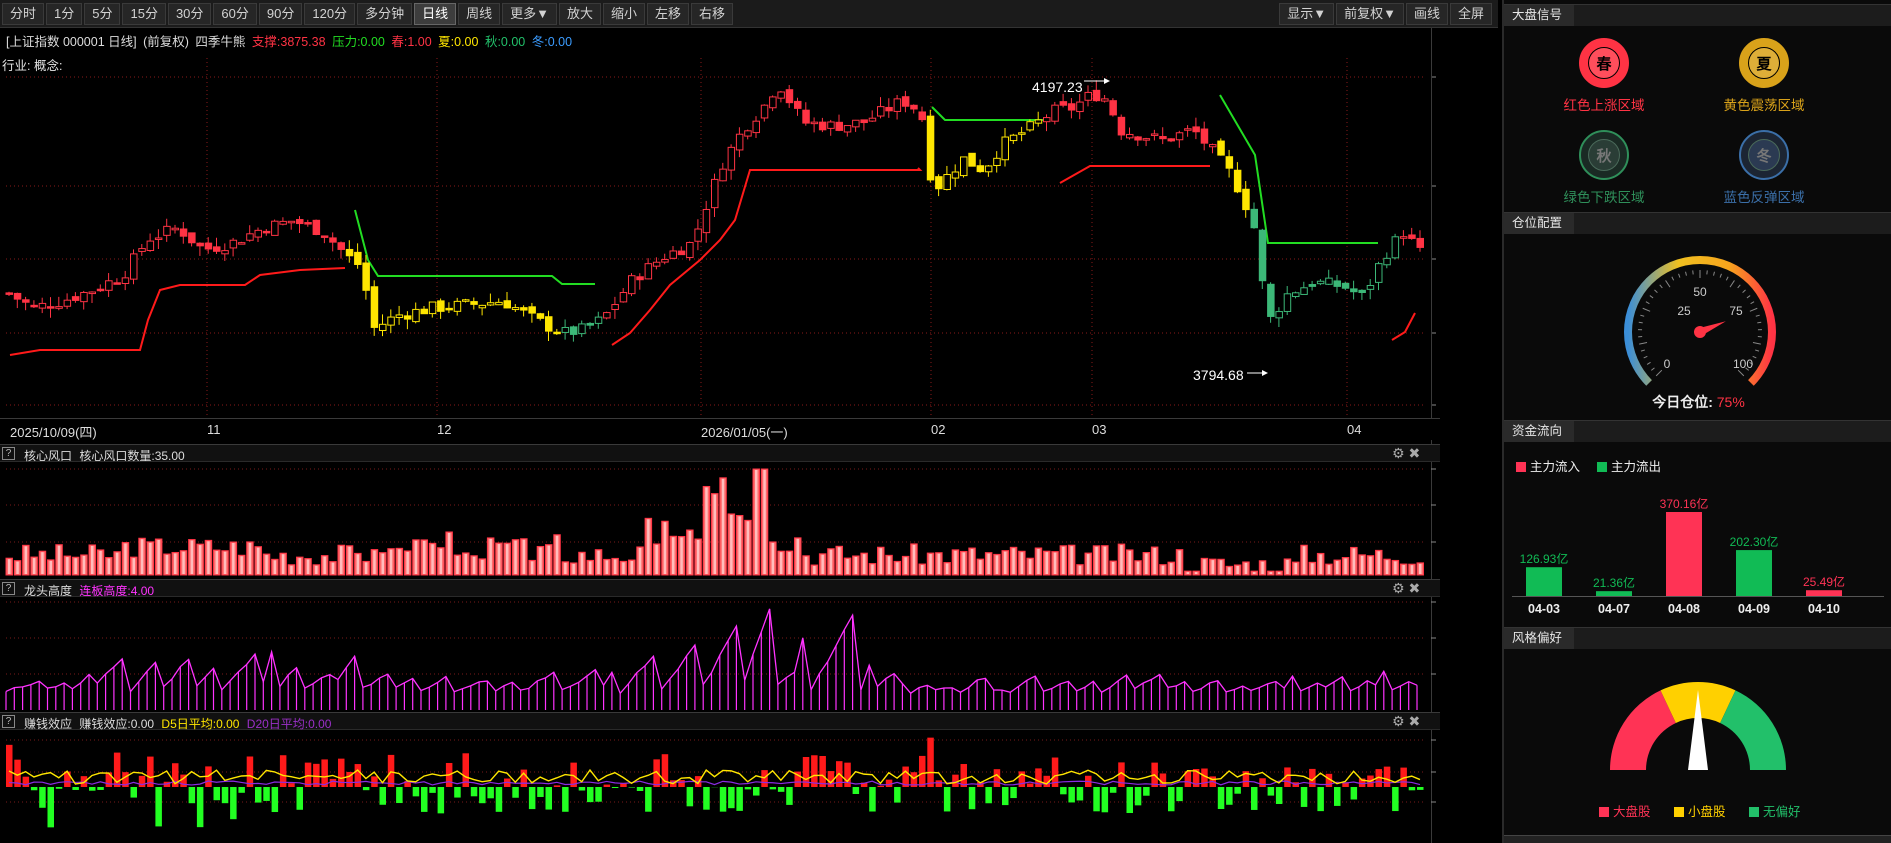  Describe the element at coordinates (1539, 431) in the screenshot. I see `flow-tab: 资金流向` at that location.